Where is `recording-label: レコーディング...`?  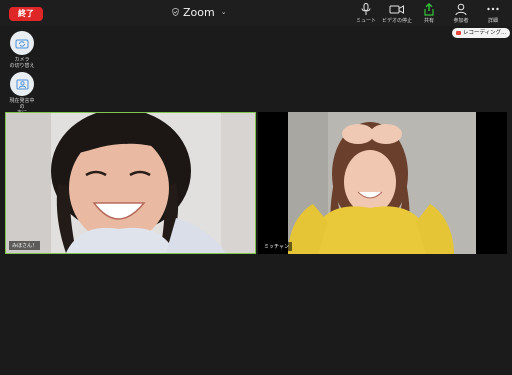 recording-label: レコーディング... is located at coordinates (485, 33).